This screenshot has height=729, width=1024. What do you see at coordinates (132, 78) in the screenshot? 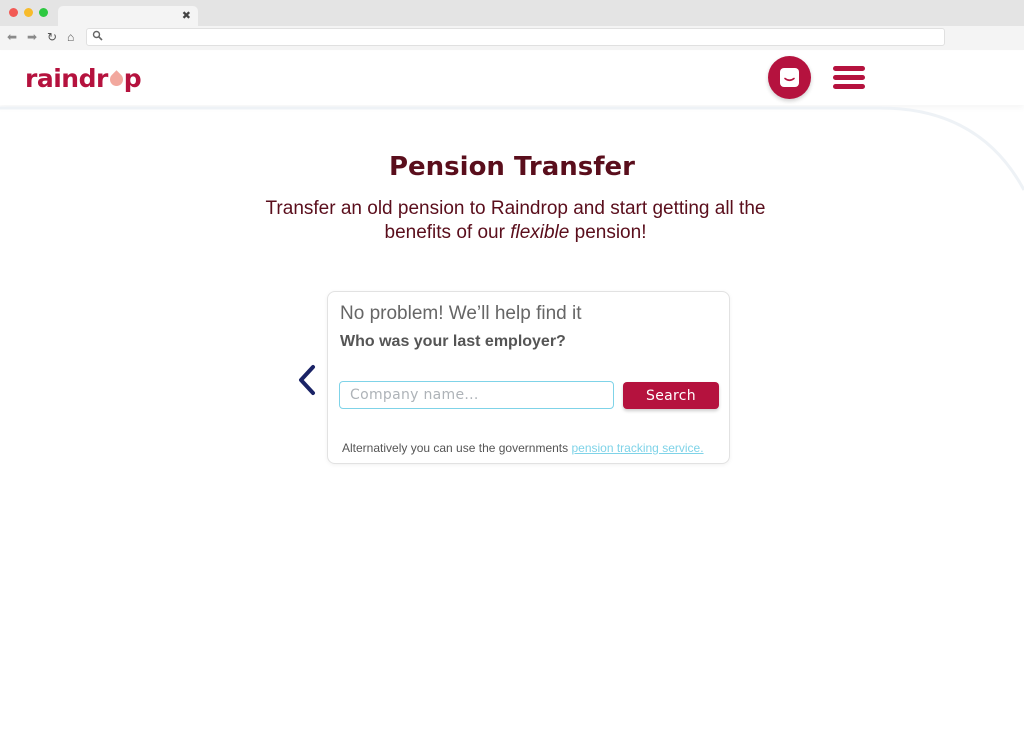
I see `logo-text-end: p` at bounding box center [132, 78].